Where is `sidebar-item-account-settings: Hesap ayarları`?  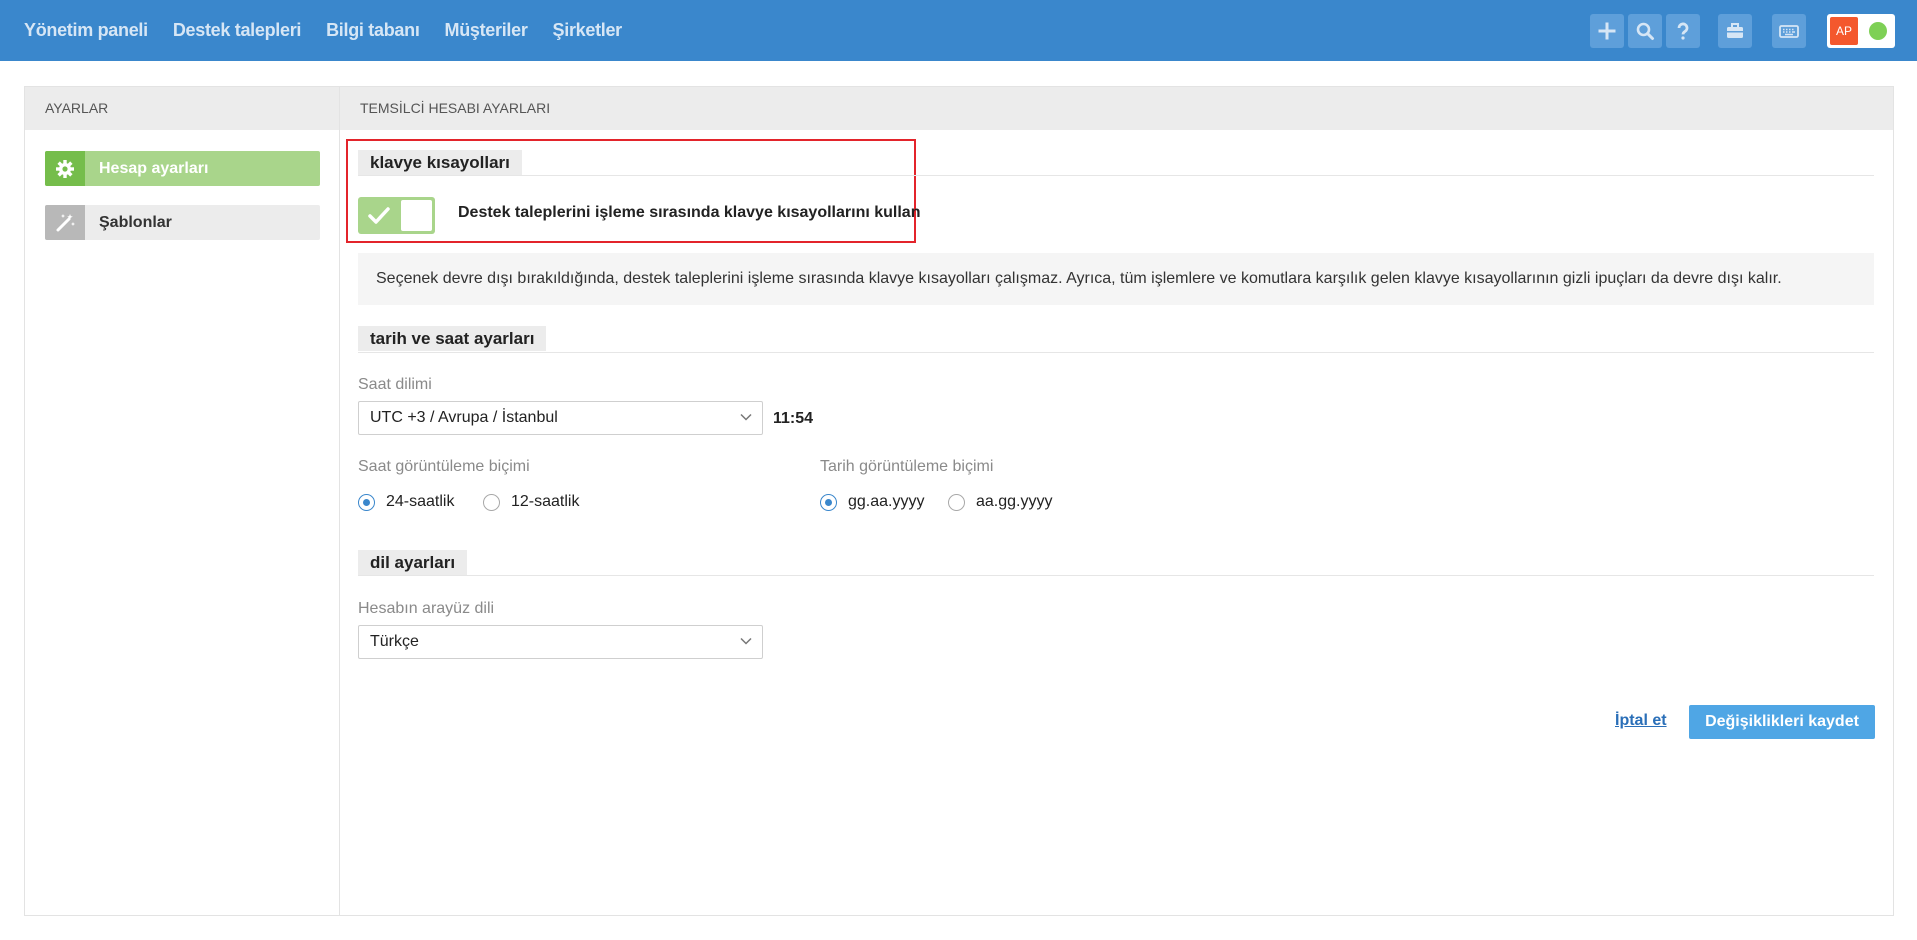 sidebar-item-account-settings: Hesap ayarları is located at coordinates (182, 168).